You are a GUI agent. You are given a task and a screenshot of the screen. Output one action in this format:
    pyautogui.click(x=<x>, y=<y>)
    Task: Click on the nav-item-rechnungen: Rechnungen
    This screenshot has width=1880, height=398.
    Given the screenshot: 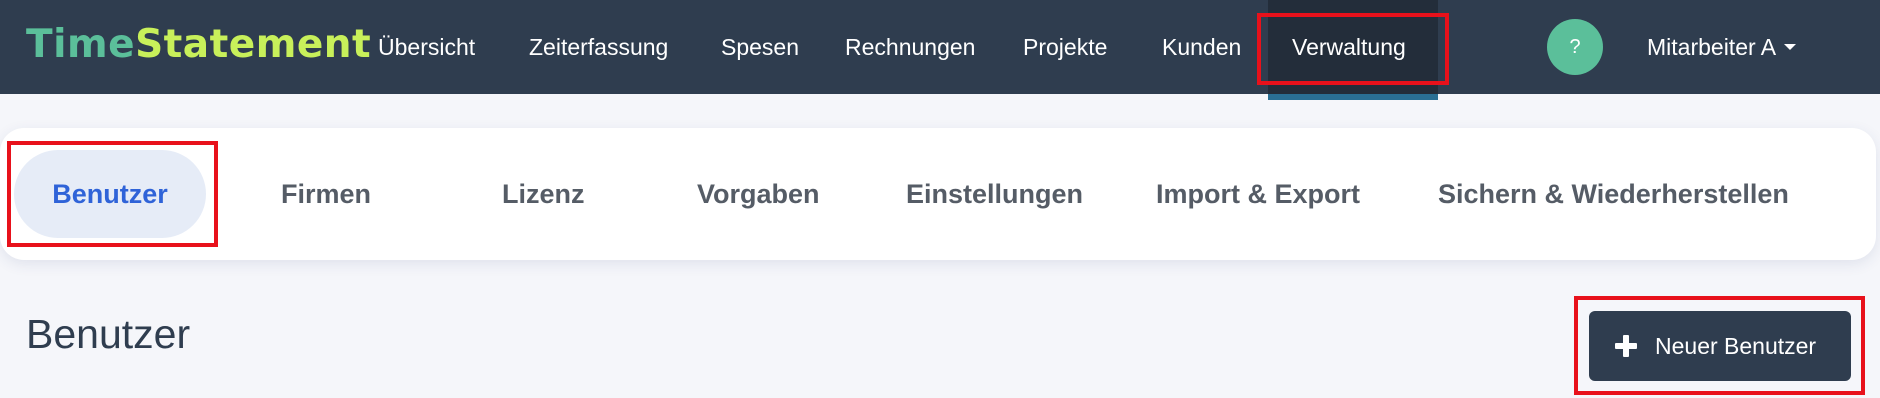 What is the action you would take?
    pyautogui.click(x=910, y=47)
    